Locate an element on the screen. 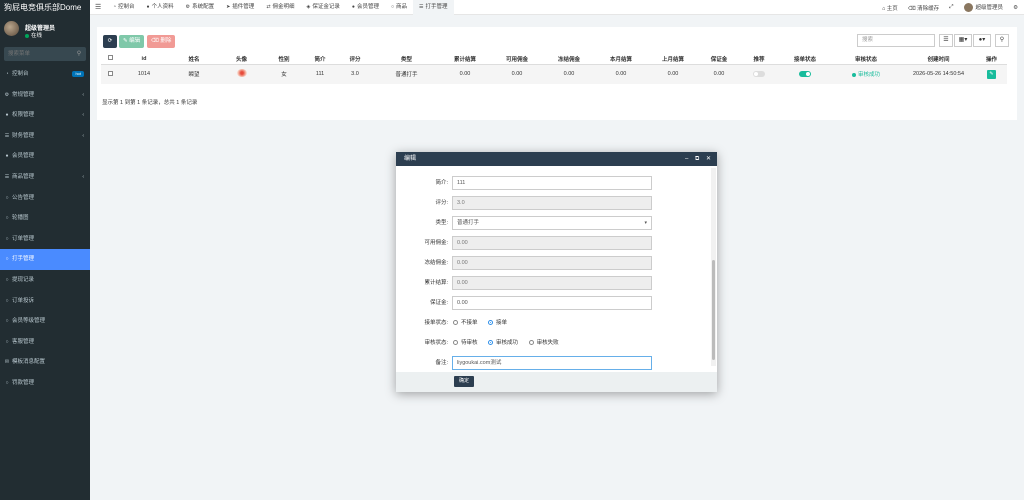 This screenshot has width=1024, height=500. toggle-view-button: ☰ is located at coordinates (946, 40).